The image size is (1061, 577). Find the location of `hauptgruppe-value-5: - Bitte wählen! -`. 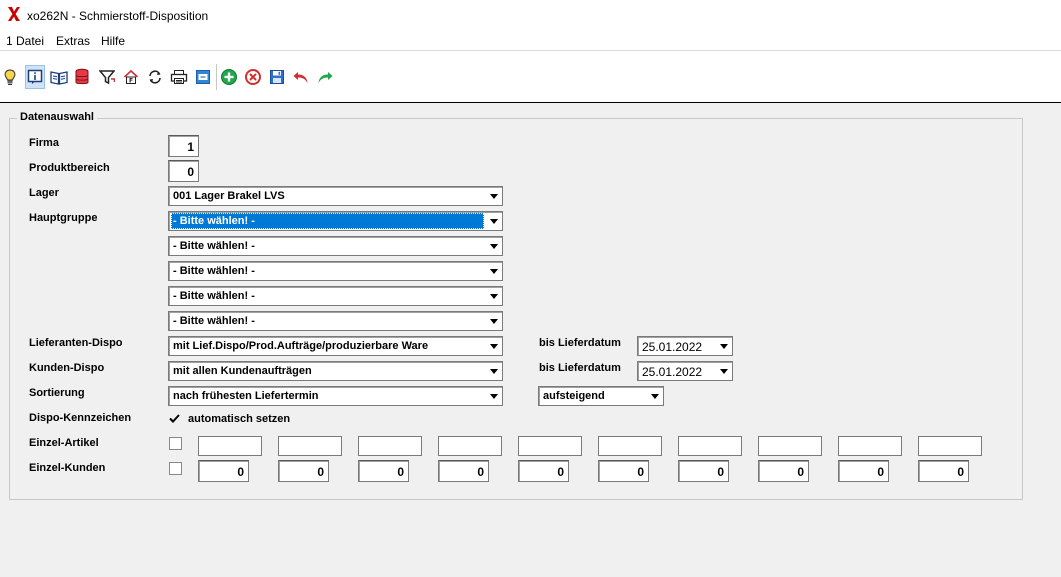

hauptgruppe-value-5: - Bitte wählen! - is located at coordinates (214, 321).